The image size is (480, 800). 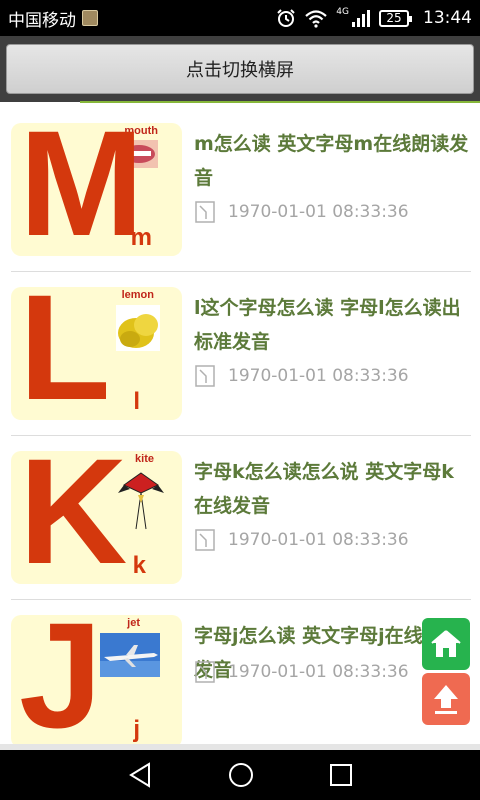 What do you see at coordinates (141, 237) in the screenshot?
I see `small-letter: m` at bounding box center [141, 237].